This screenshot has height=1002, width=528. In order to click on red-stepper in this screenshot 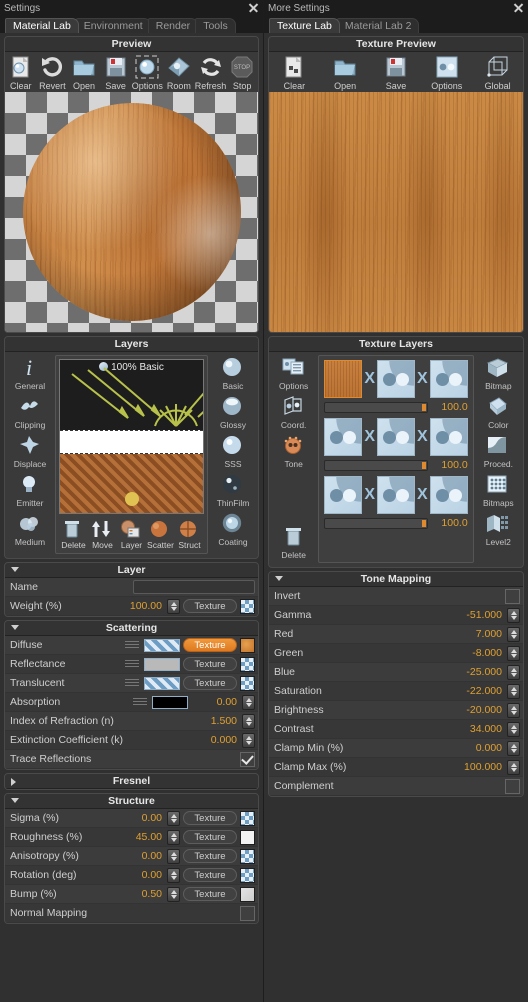, I will do `click(513, 634)`.